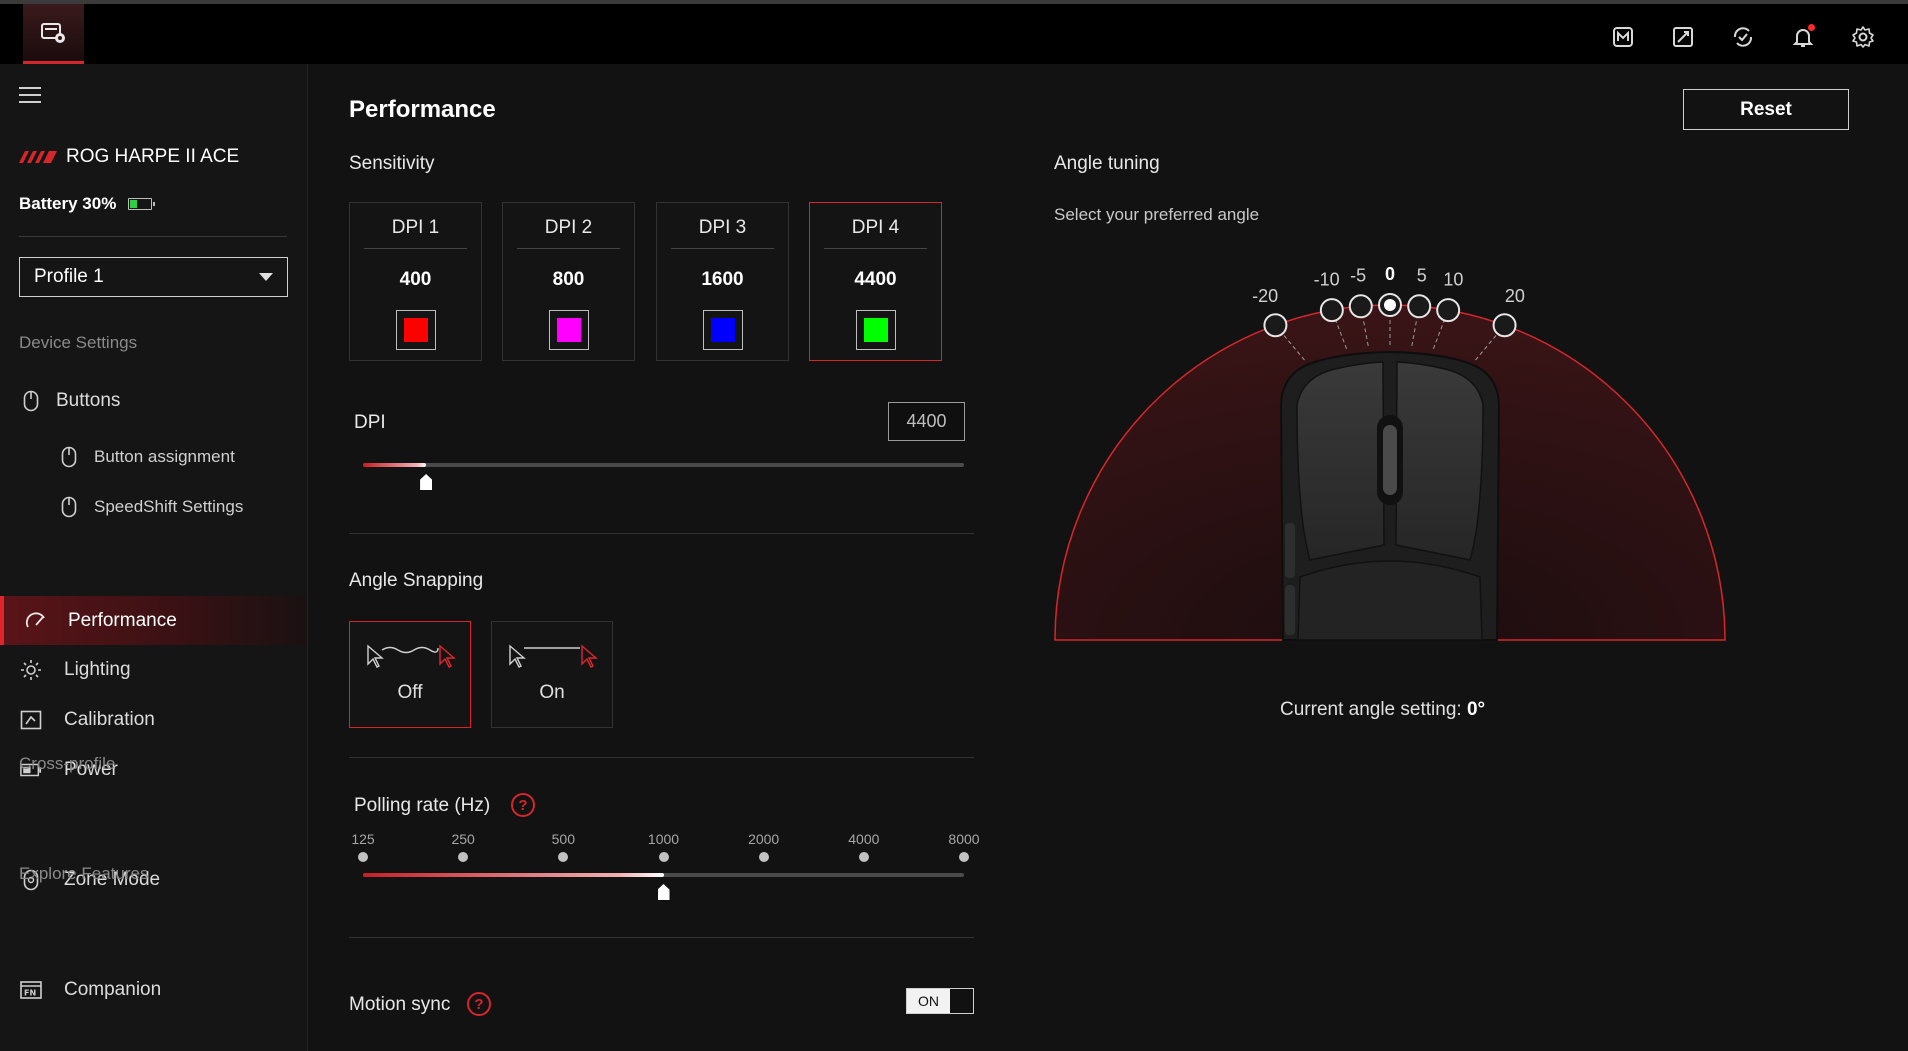 The height and width of the screenshot is (1051, 1908). Describe the element at coordinates (523, 805) in the screenshot. I see `polling-rate-help-icon: ?` at that location.